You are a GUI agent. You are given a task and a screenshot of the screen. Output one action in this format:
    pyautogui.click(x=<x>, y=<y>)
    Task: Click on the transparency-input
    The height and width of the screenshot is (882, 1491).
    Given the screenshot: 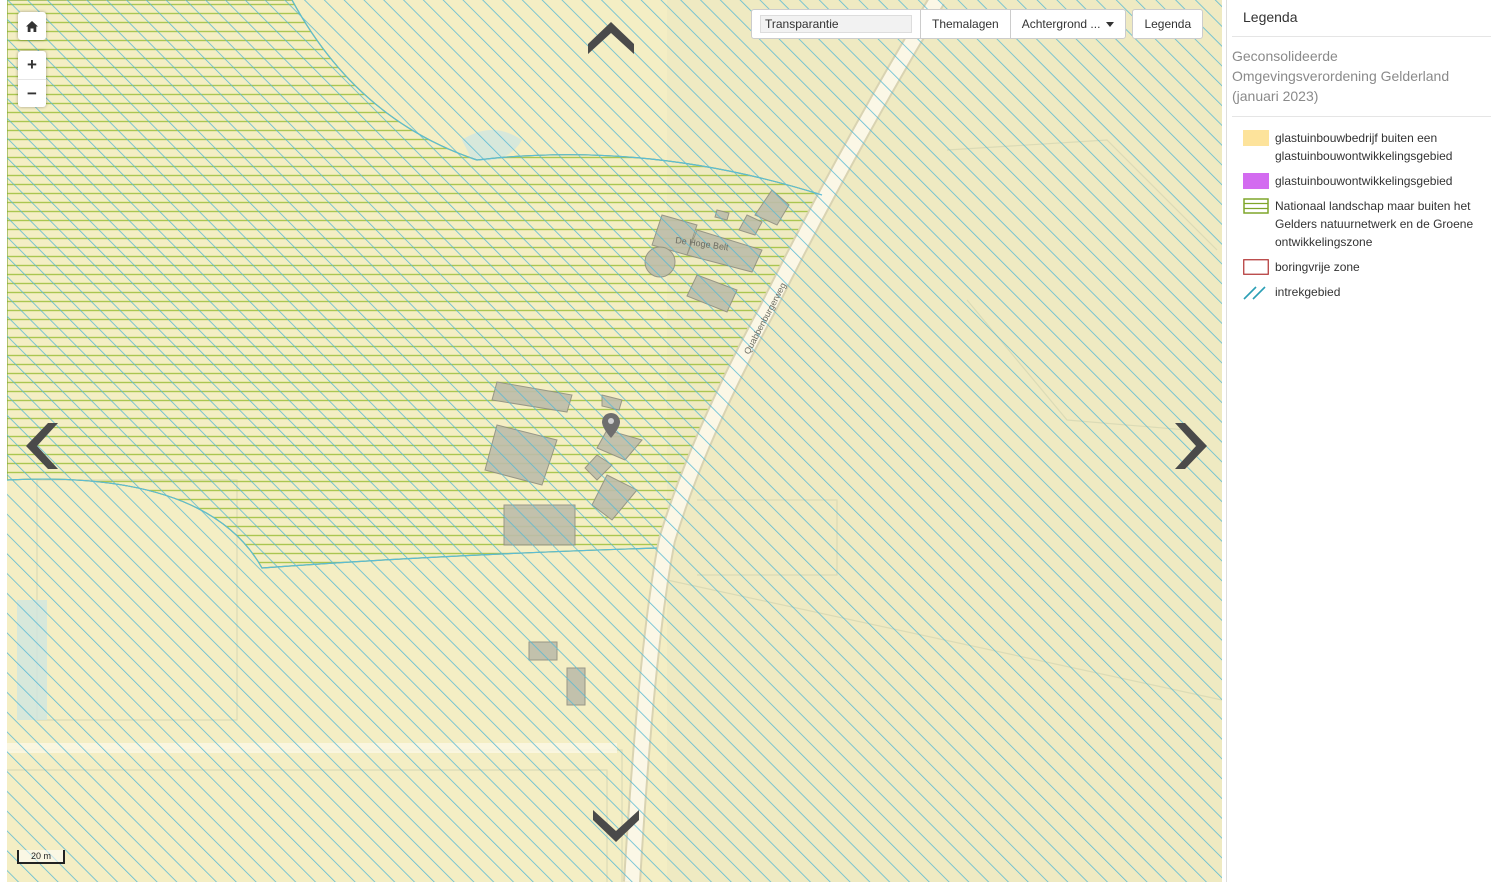 What is the action you would take?
    pyautogui.click(x=836, y=24)
    